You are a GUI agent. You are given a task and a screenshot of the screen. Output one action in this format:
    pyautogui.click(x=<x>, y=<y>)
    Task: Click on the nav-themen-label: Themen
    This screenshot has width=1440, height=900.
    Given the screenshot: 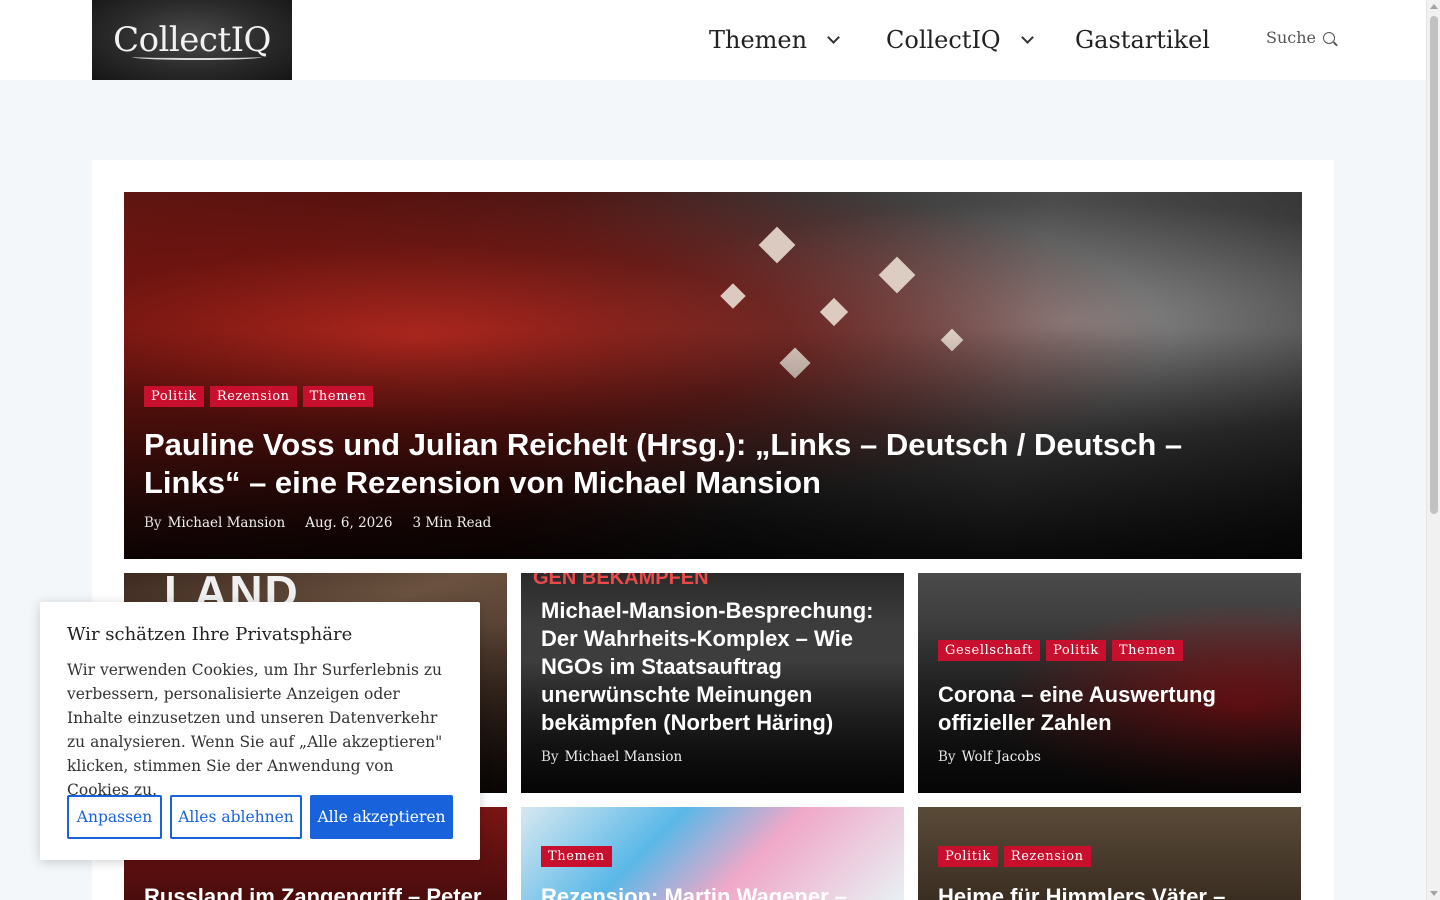 What is the action you would take?
    pyautogui.click(x=758, y=40)
    